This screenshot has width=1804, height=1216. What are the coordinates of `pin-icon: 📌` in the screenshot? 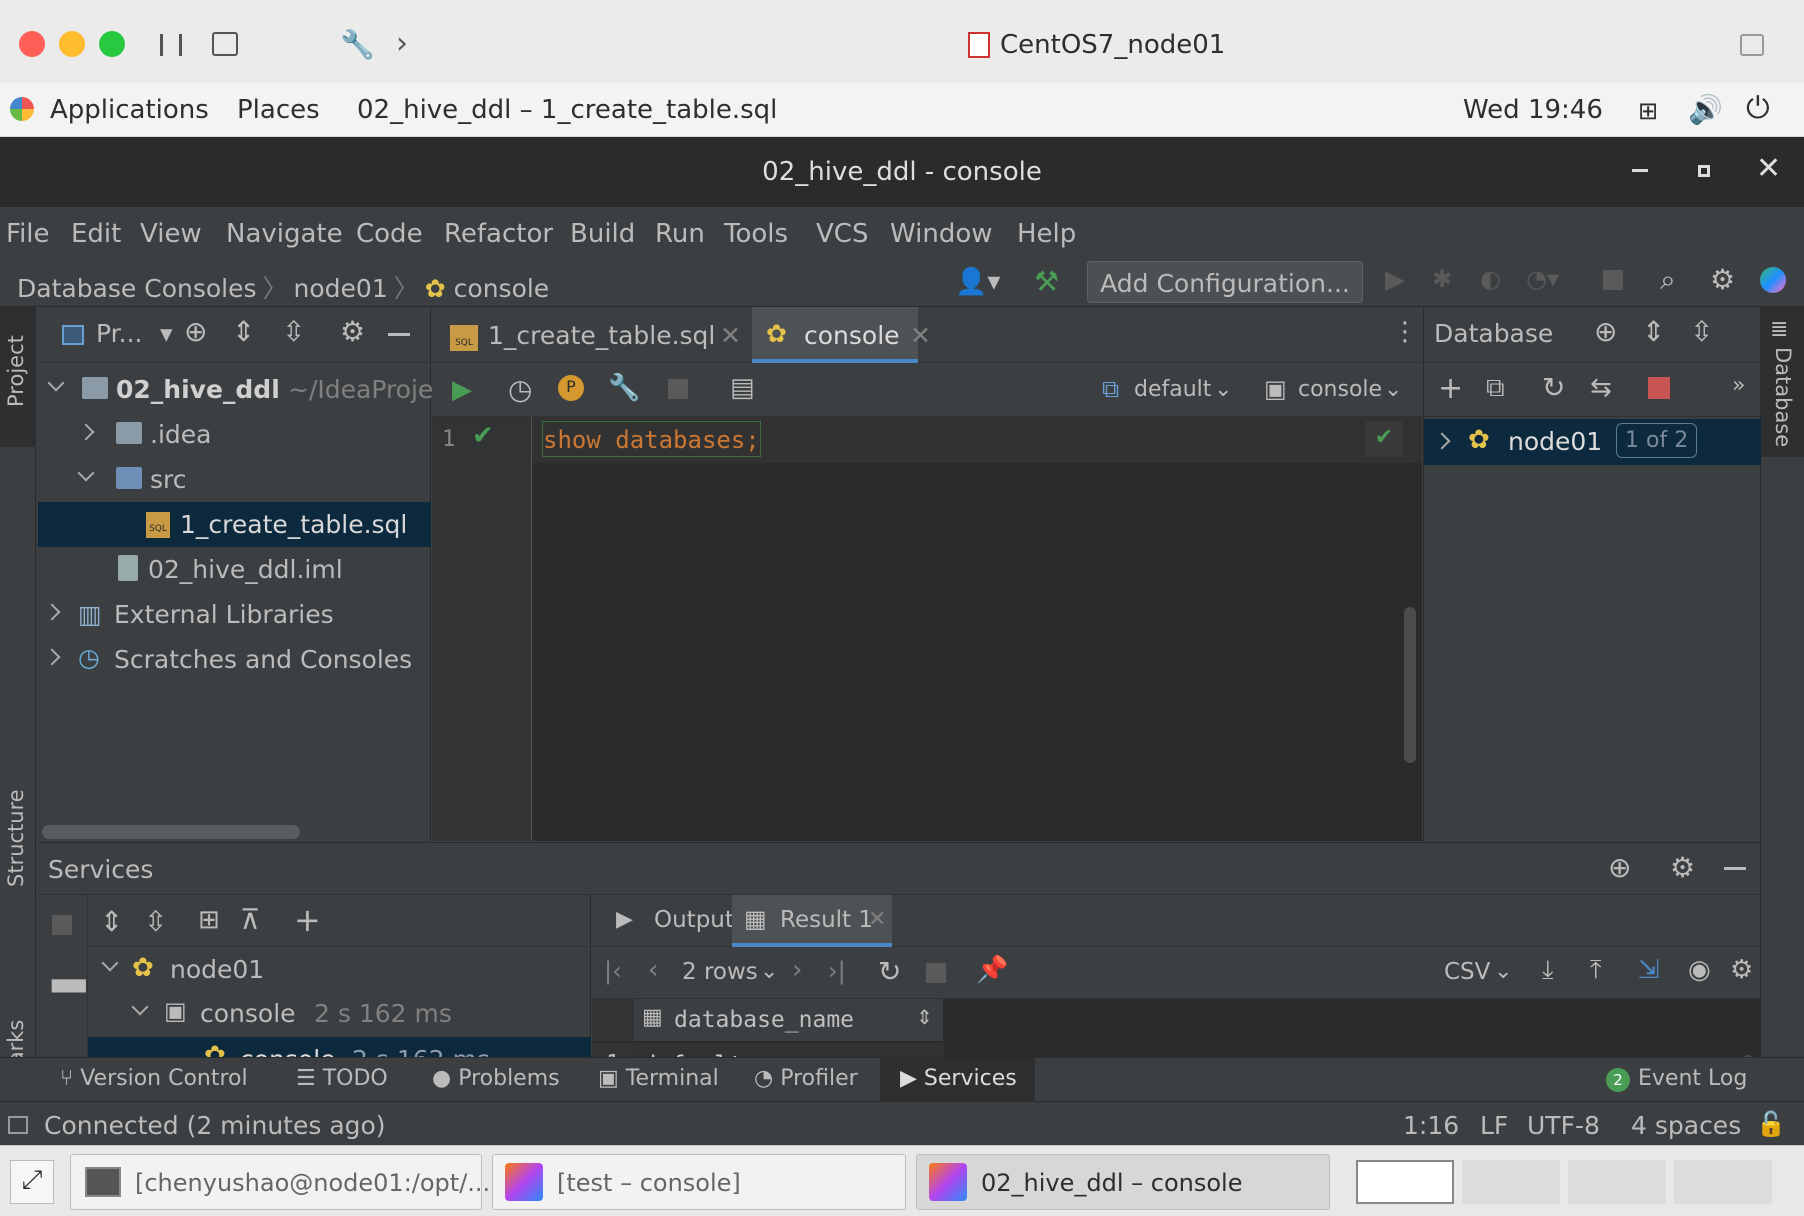 It's located at (992, 970).